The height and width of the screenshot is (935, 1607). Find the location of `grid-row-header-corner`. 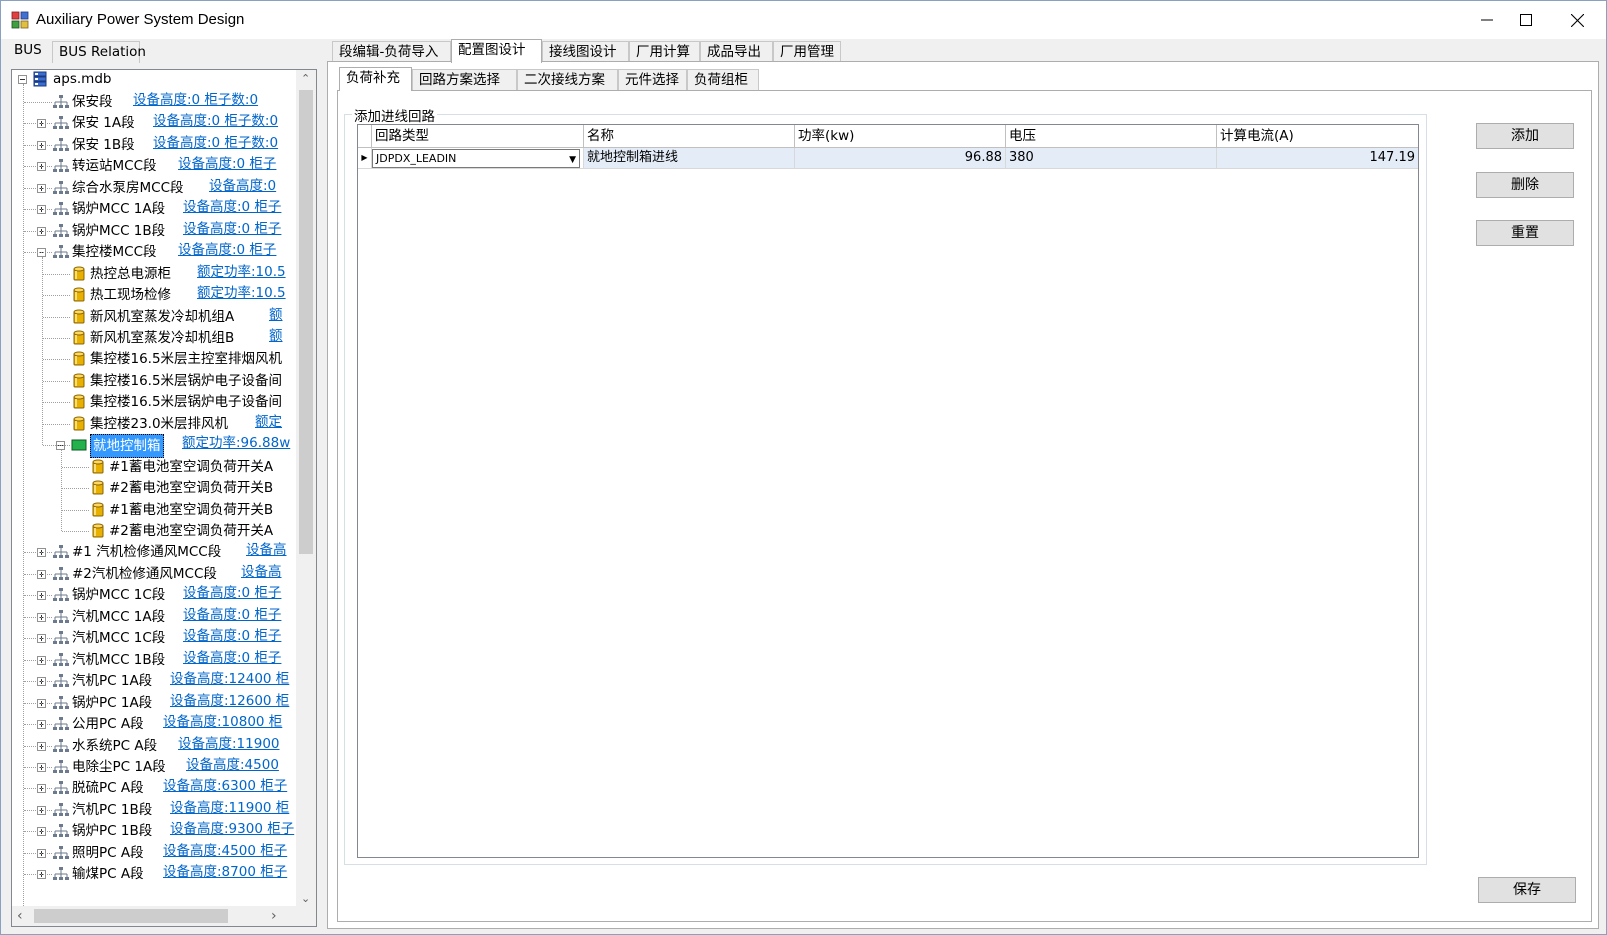

grid-row-header-corner is located at coordinates (365, 136).